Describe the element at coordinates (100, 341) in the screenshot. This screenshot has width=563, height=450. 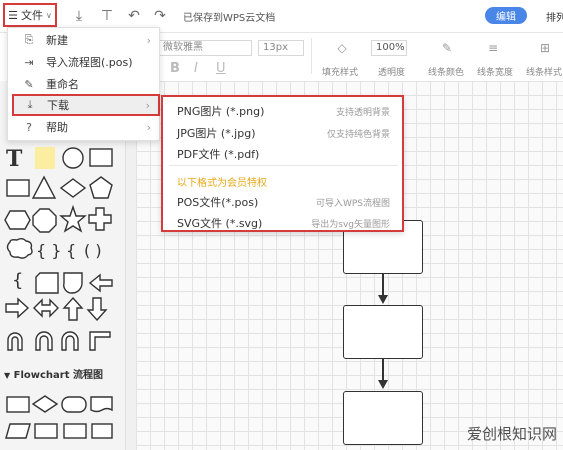
I see `corner-shape` at that location.